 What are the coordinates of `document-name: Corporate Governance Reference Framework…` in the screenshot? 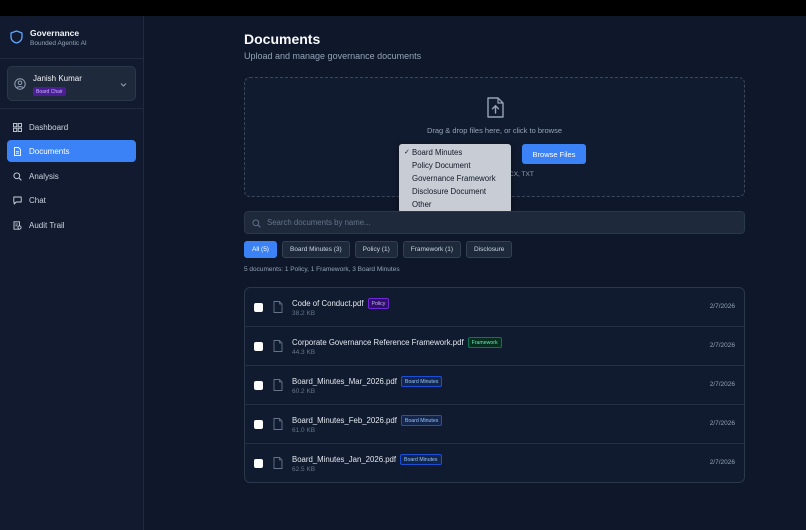 It's located at (378, 342).